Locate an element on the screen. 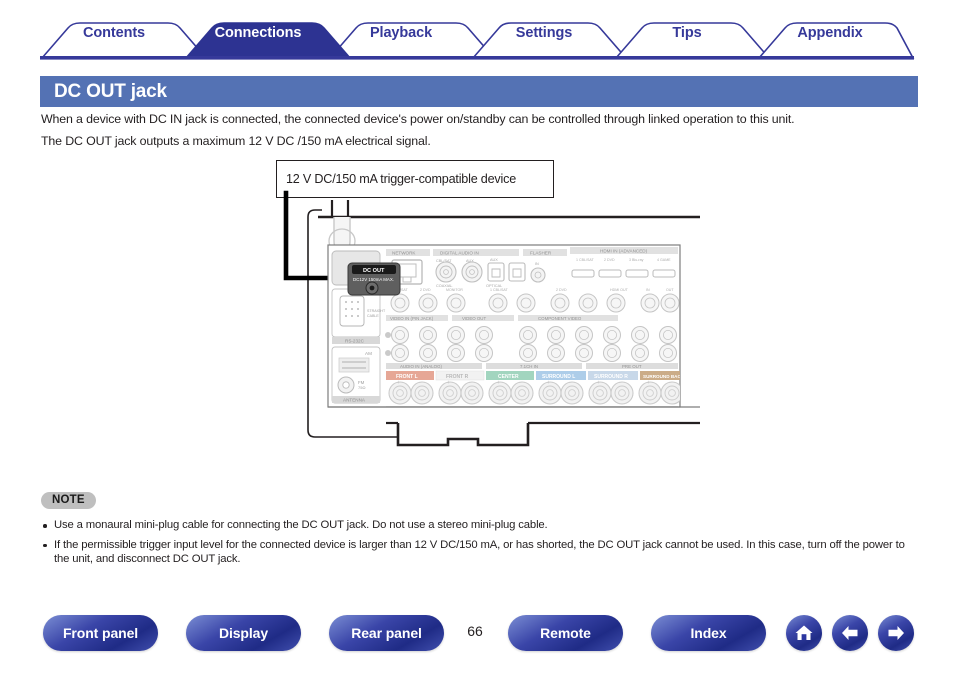 This screenshot has width=954, height=673. tab-appendix: Appendix is located at coordinates (829, 33).